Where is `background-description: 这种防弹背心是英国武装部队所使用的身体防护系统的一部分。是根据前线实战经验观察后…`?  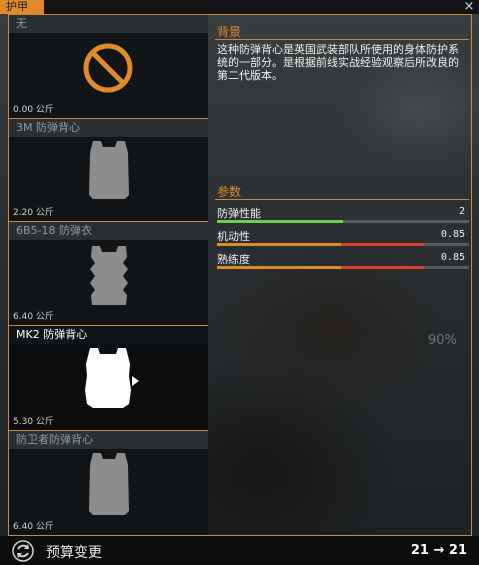 background-description: 这种防弹背心是英国武装部队所使用的身体防护系统的一部分。是根据前线实战经验观察后… is located at coordinates (338, 62).